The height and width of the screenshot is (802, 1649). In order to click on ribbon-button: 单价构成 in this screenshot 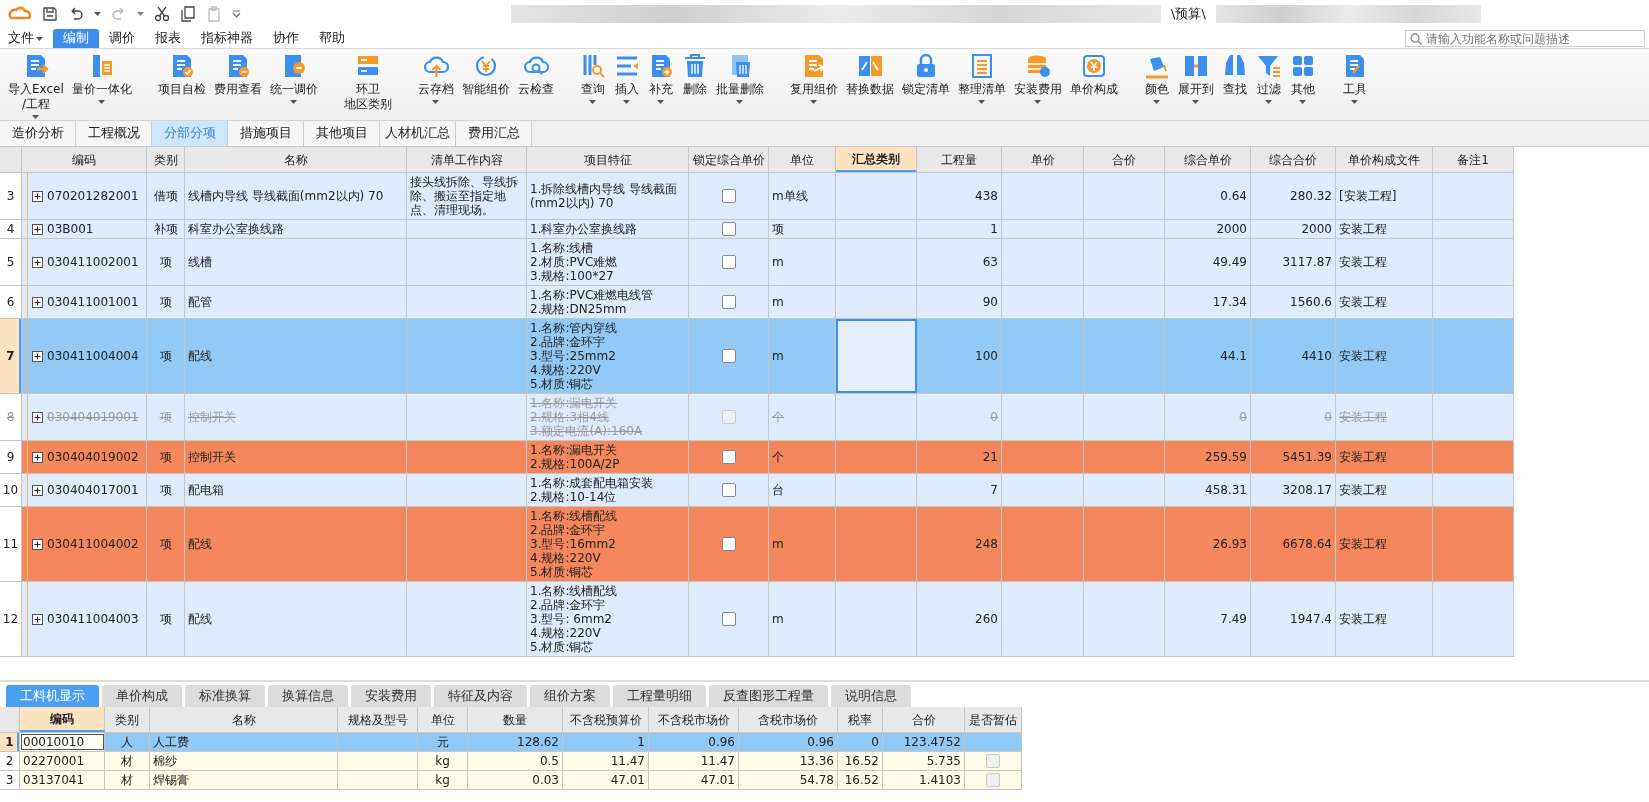, I will do `click(1093, 75)`.